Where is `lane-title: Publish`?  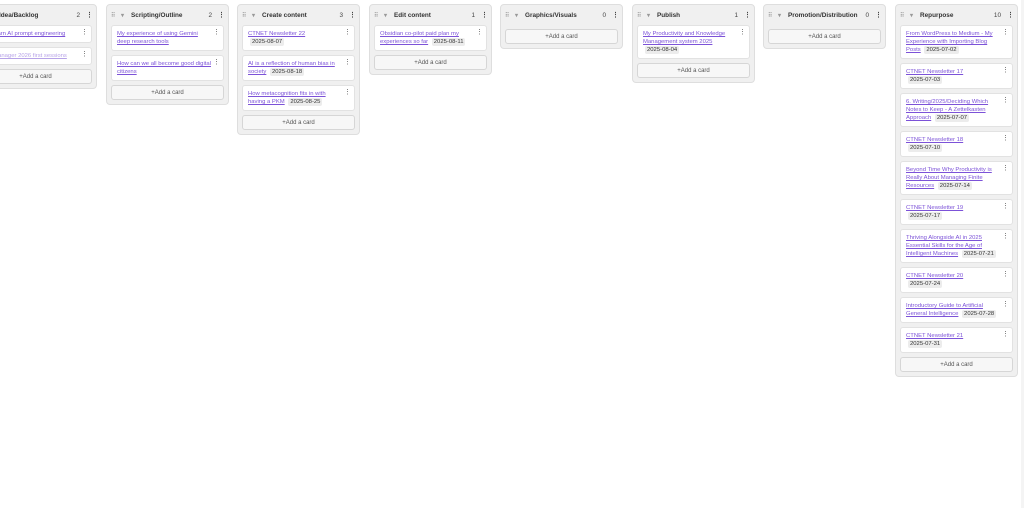 lane-title: Publish is located at coordinates (695, 15).